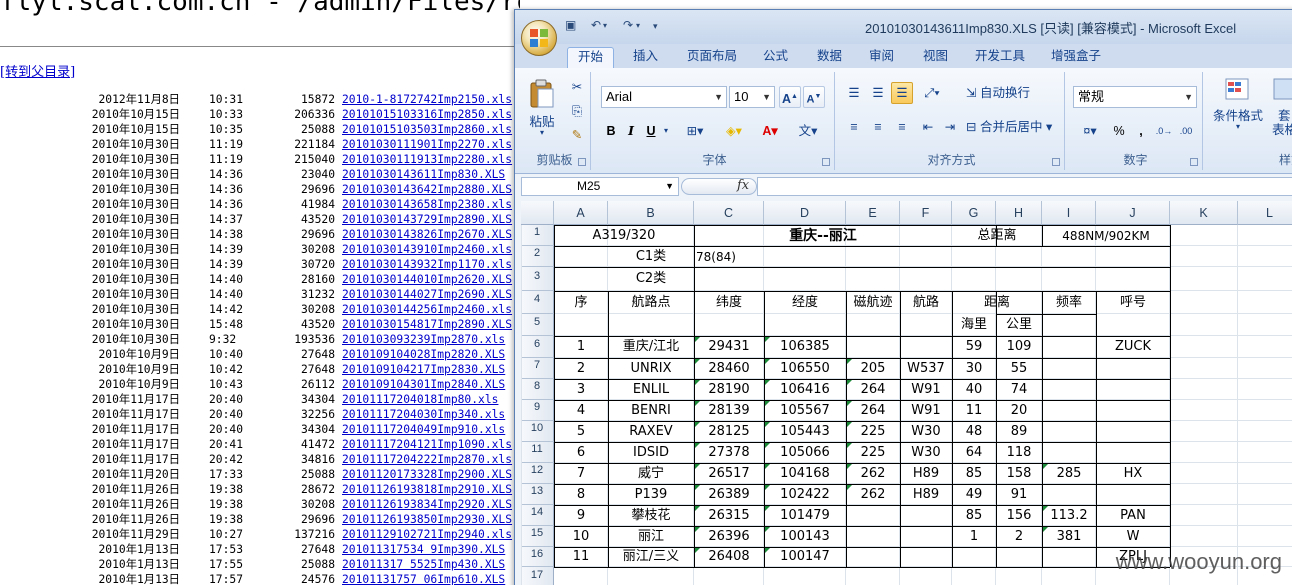  Describe the element at coordinates (1265, 213) in the screenshot. I see `column-header: L` at that location.